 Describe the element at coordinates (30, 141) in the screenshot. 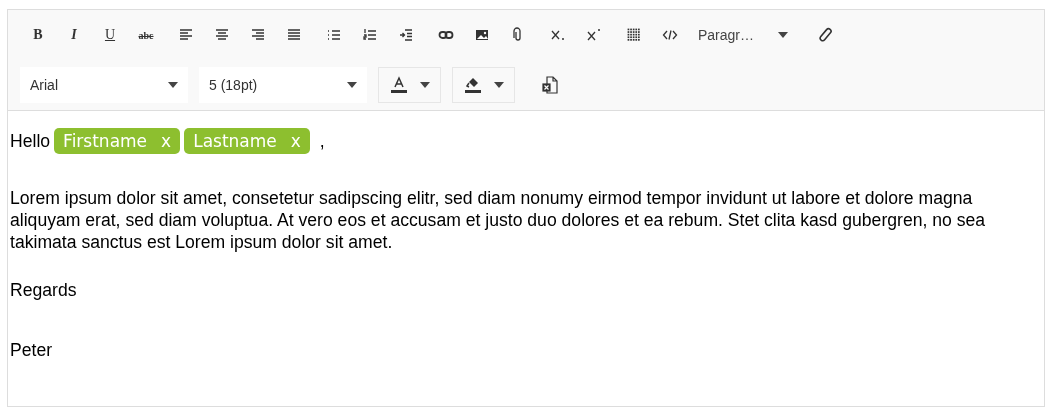

I see `greeting-text: Hello` at that location.